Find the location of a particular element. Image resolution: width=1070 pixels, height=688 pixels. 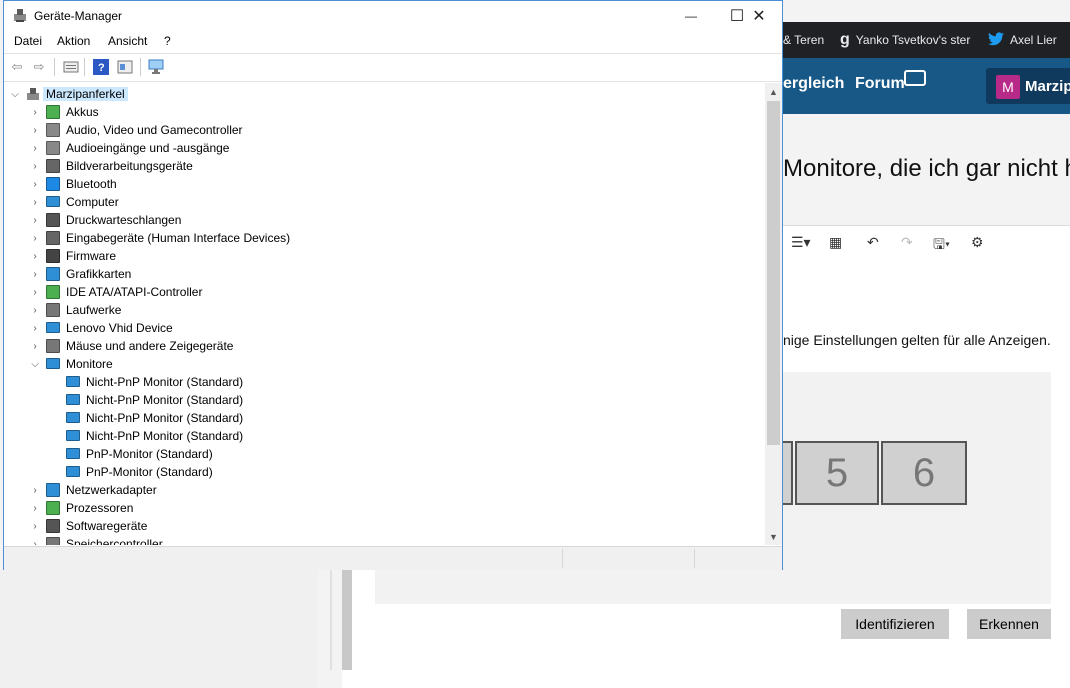

tree-category-item: › IDE ATA/ATAPI-Controller is located at coordinates (385, 292).